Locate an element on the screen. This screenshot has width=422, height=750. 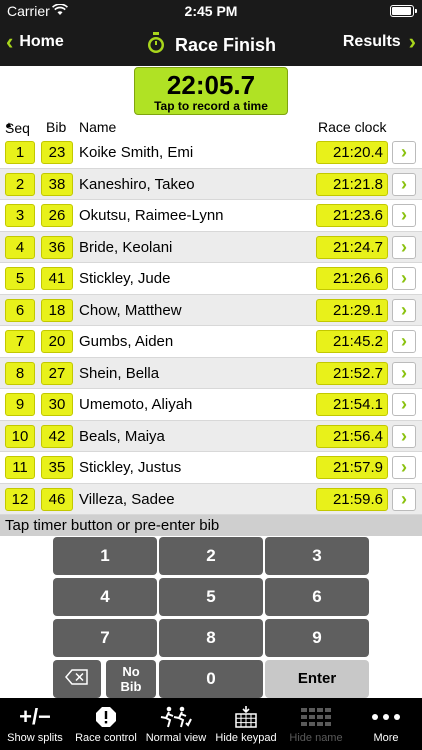
table-row: 6 18 Chow, Matthew 21:29.1 › is located at coordinates (211, 310).